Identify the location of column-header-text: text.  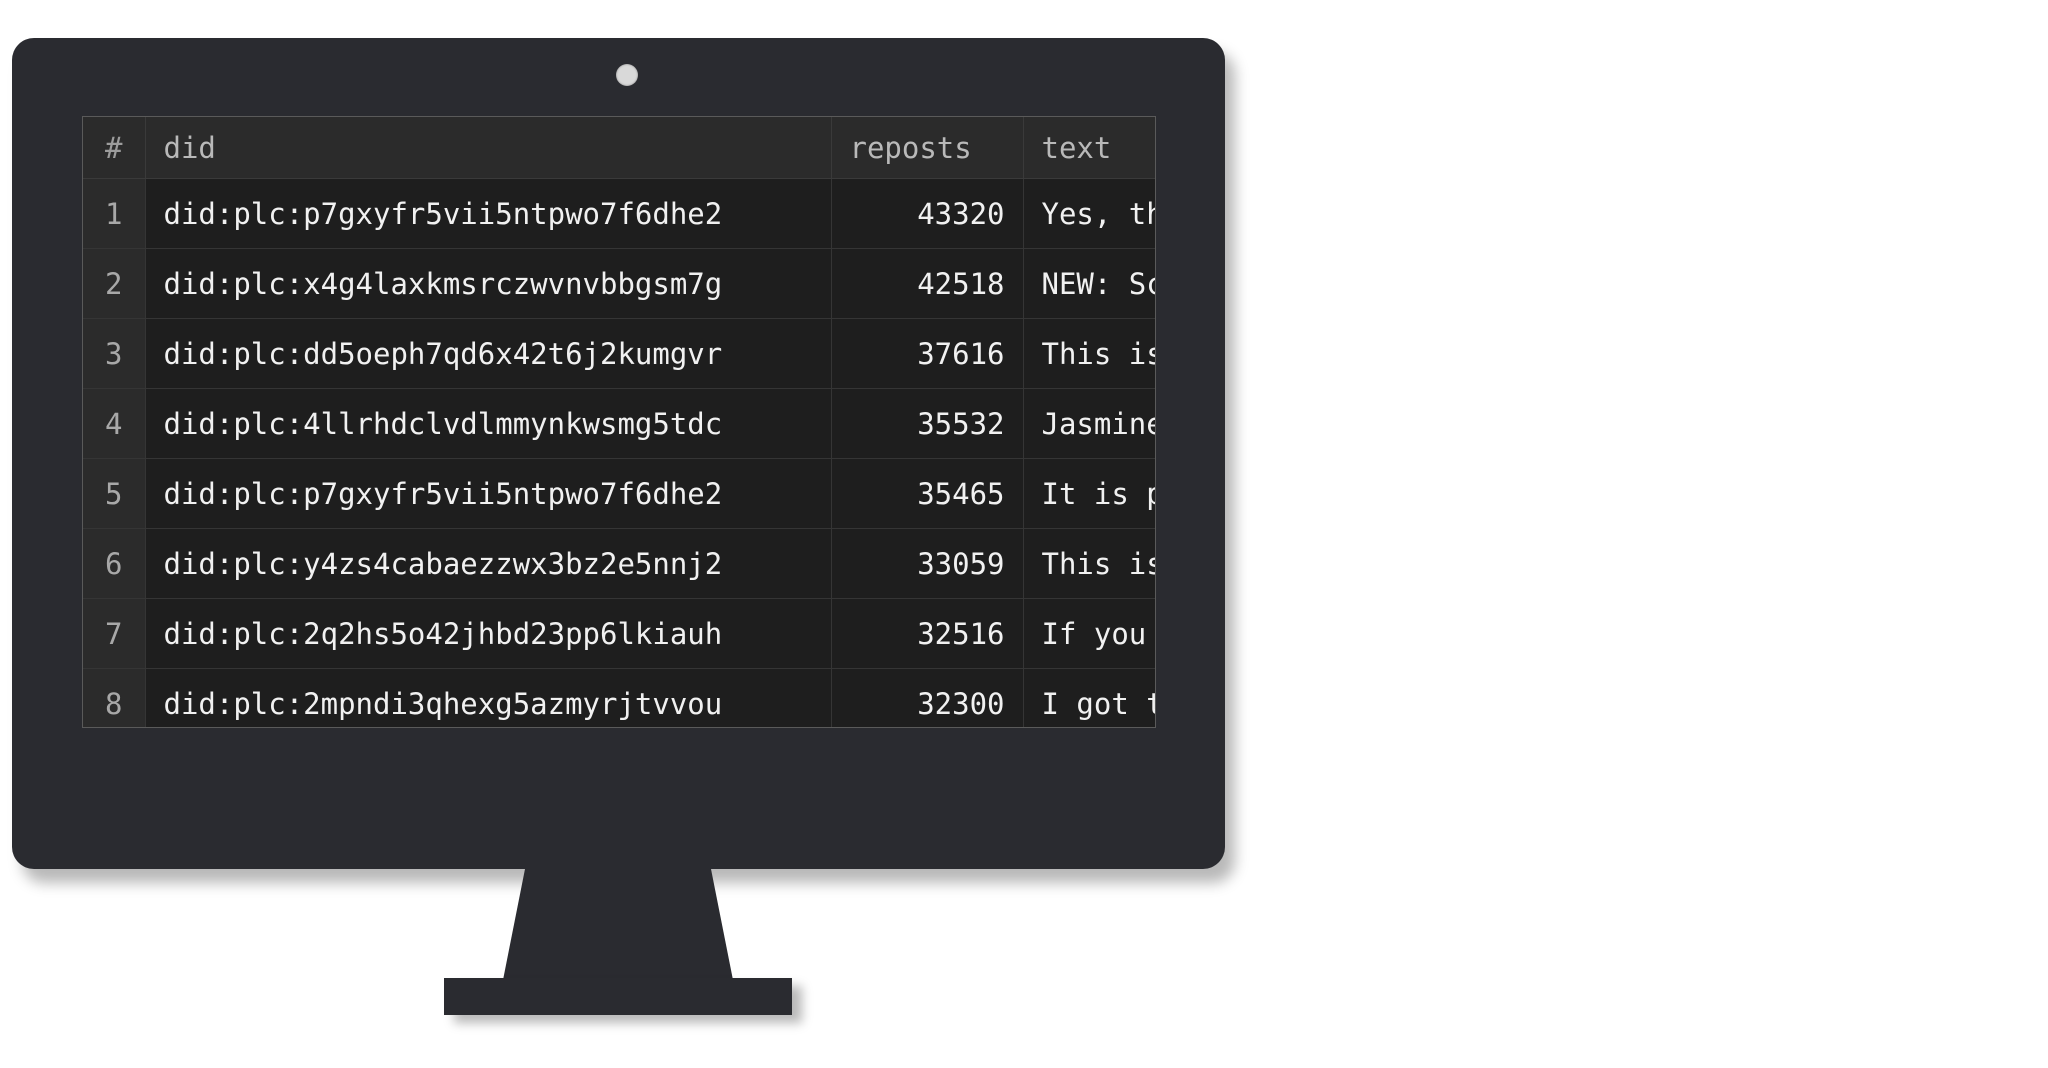
(1089, 148).